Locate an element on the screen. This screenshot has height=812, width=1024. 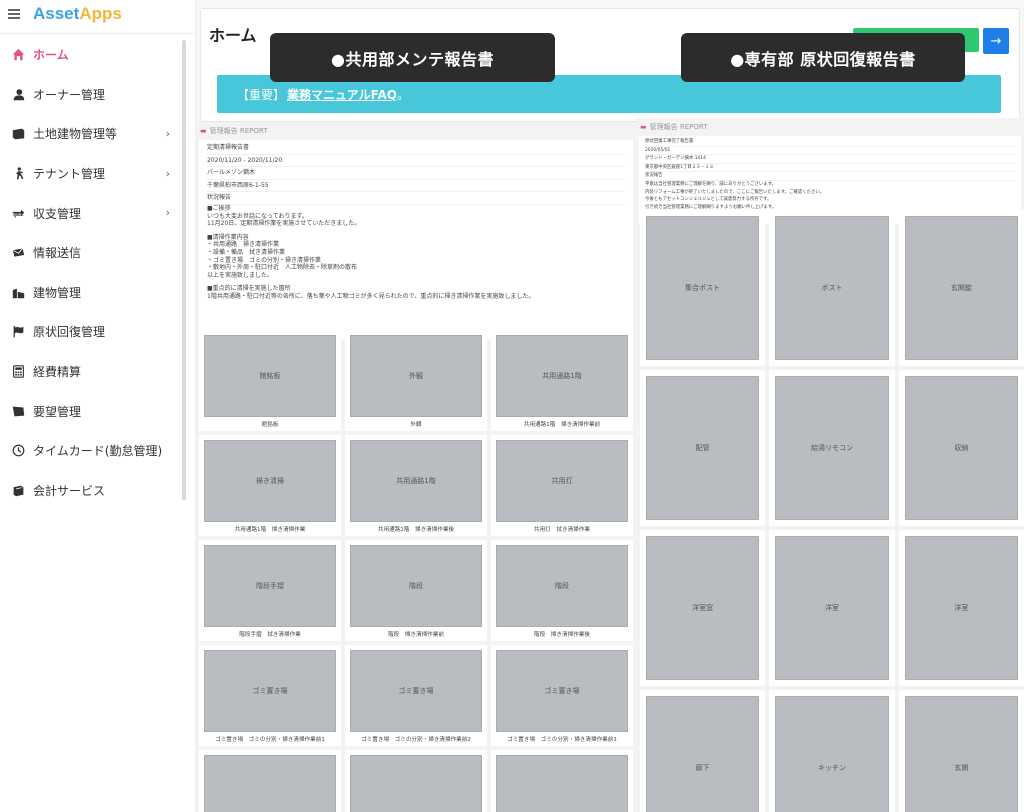
book-icon is located at coordinates (18, 490).